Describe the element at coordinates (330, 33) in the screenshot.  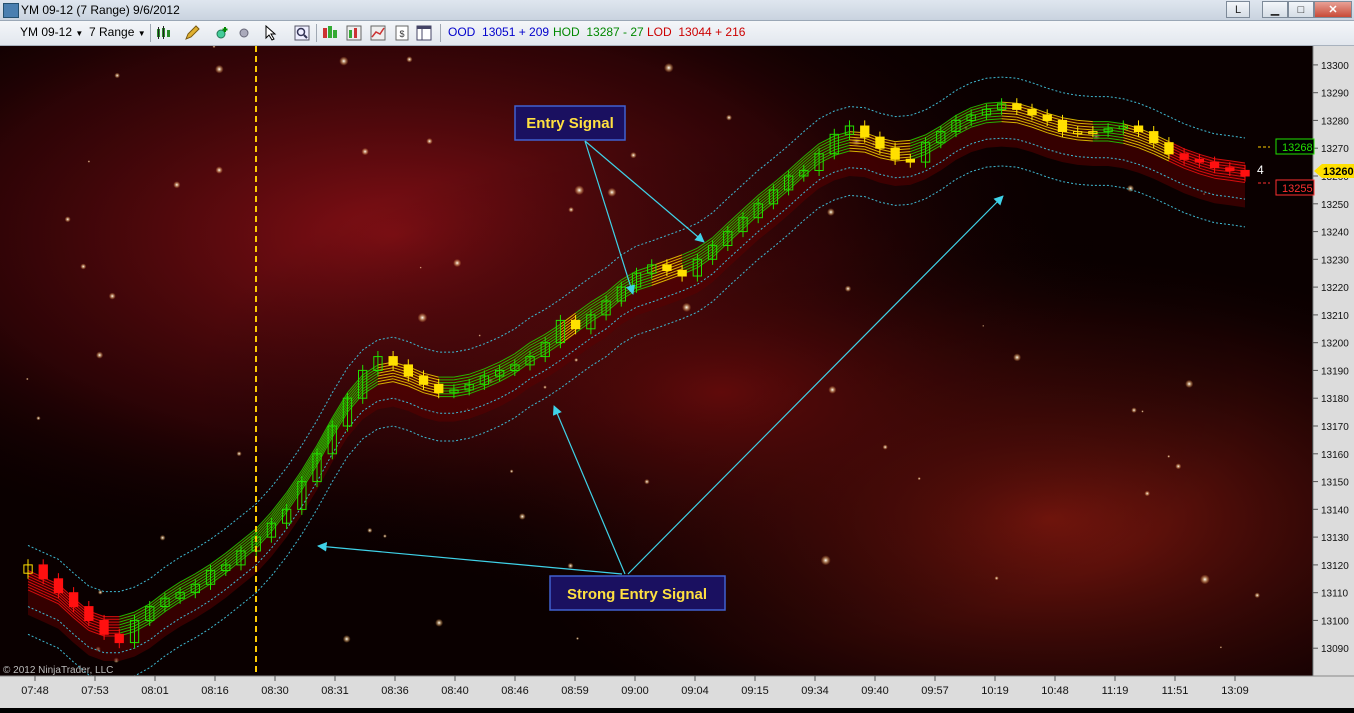
I see `data-series-icon` at that location.